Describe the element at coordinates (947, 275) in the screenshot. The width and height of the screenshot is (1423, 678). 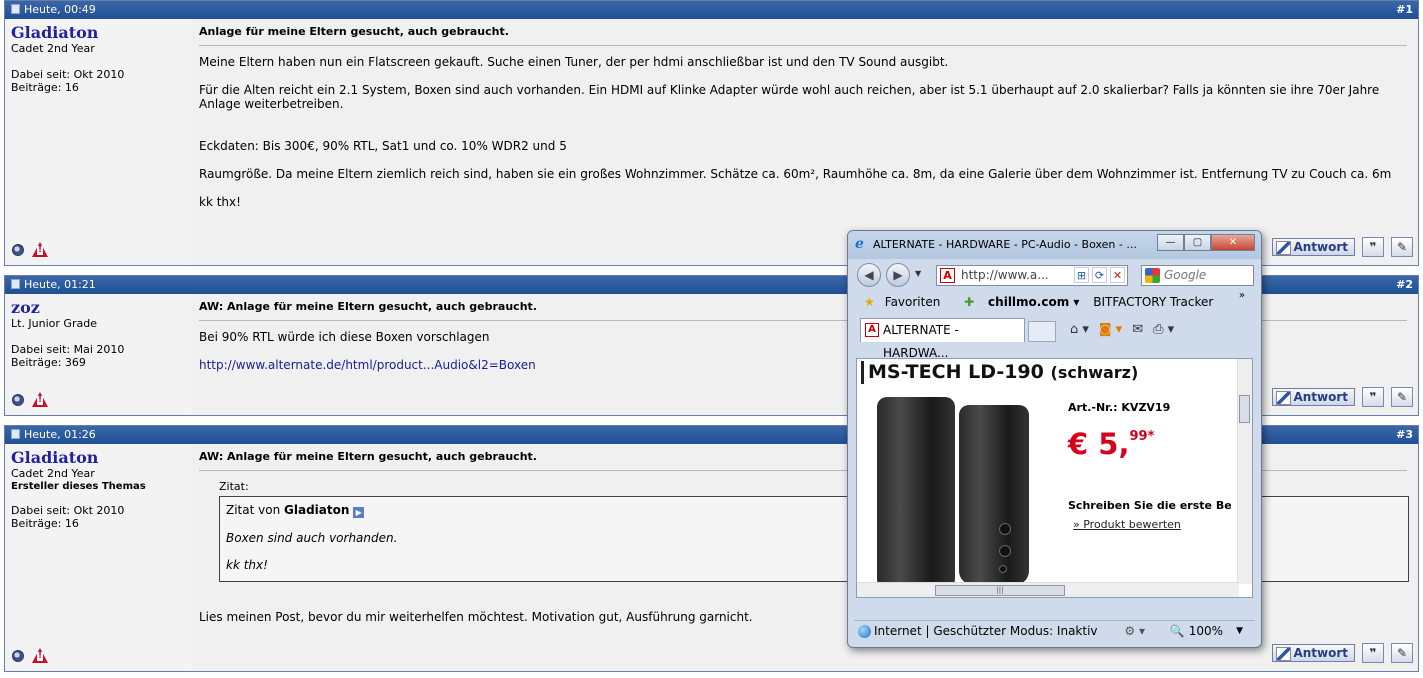
I see `site-favicon-icon: A` at that location.